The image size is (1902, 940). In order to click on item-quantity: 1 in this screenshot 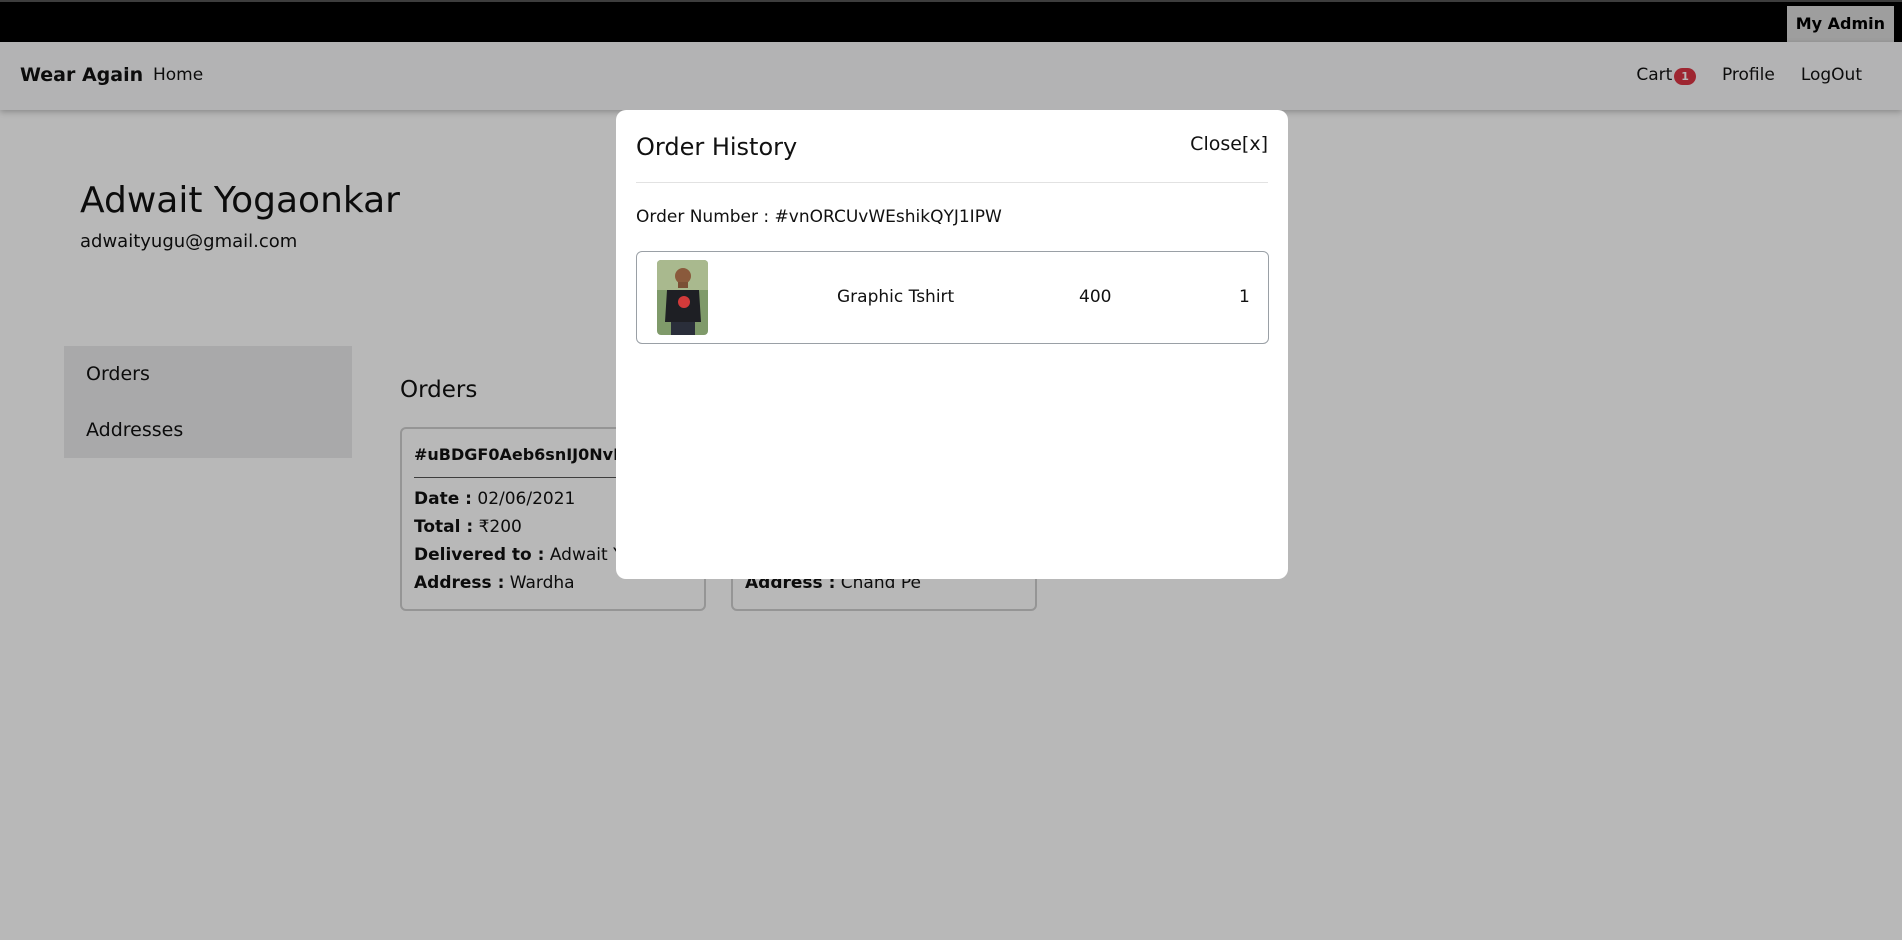, I will do `click(1244, 297)`.